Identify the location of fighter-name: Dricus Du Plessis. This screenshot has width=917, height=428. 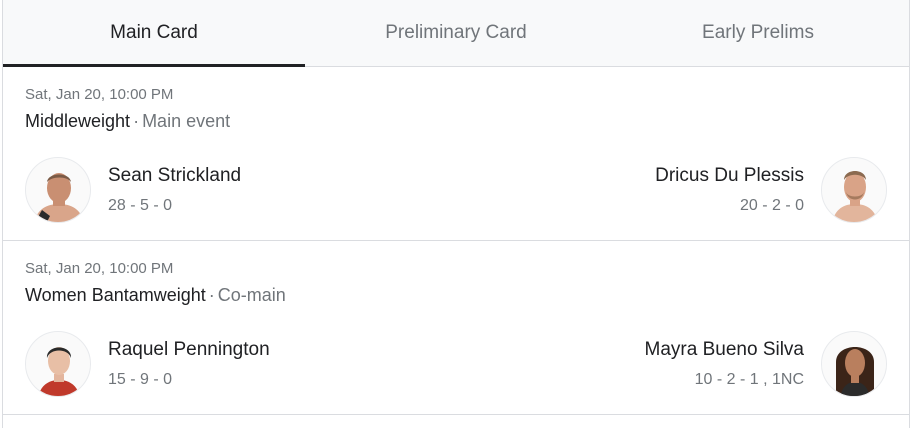
(729, 175).